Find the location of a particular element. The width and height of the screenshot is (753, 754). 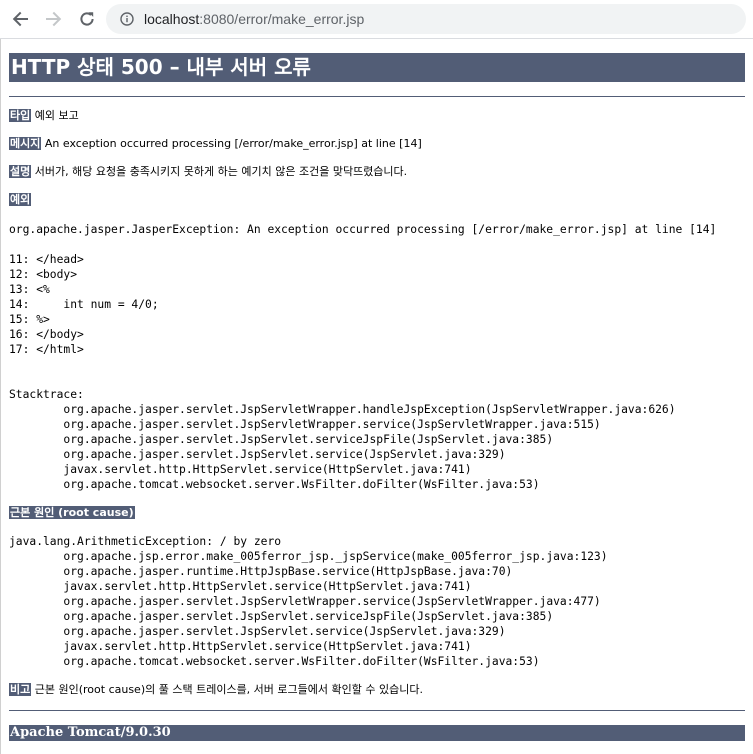

browser-toolbar: localhost:8080/error/make_error.jsp is located at coordinates (376, 19).